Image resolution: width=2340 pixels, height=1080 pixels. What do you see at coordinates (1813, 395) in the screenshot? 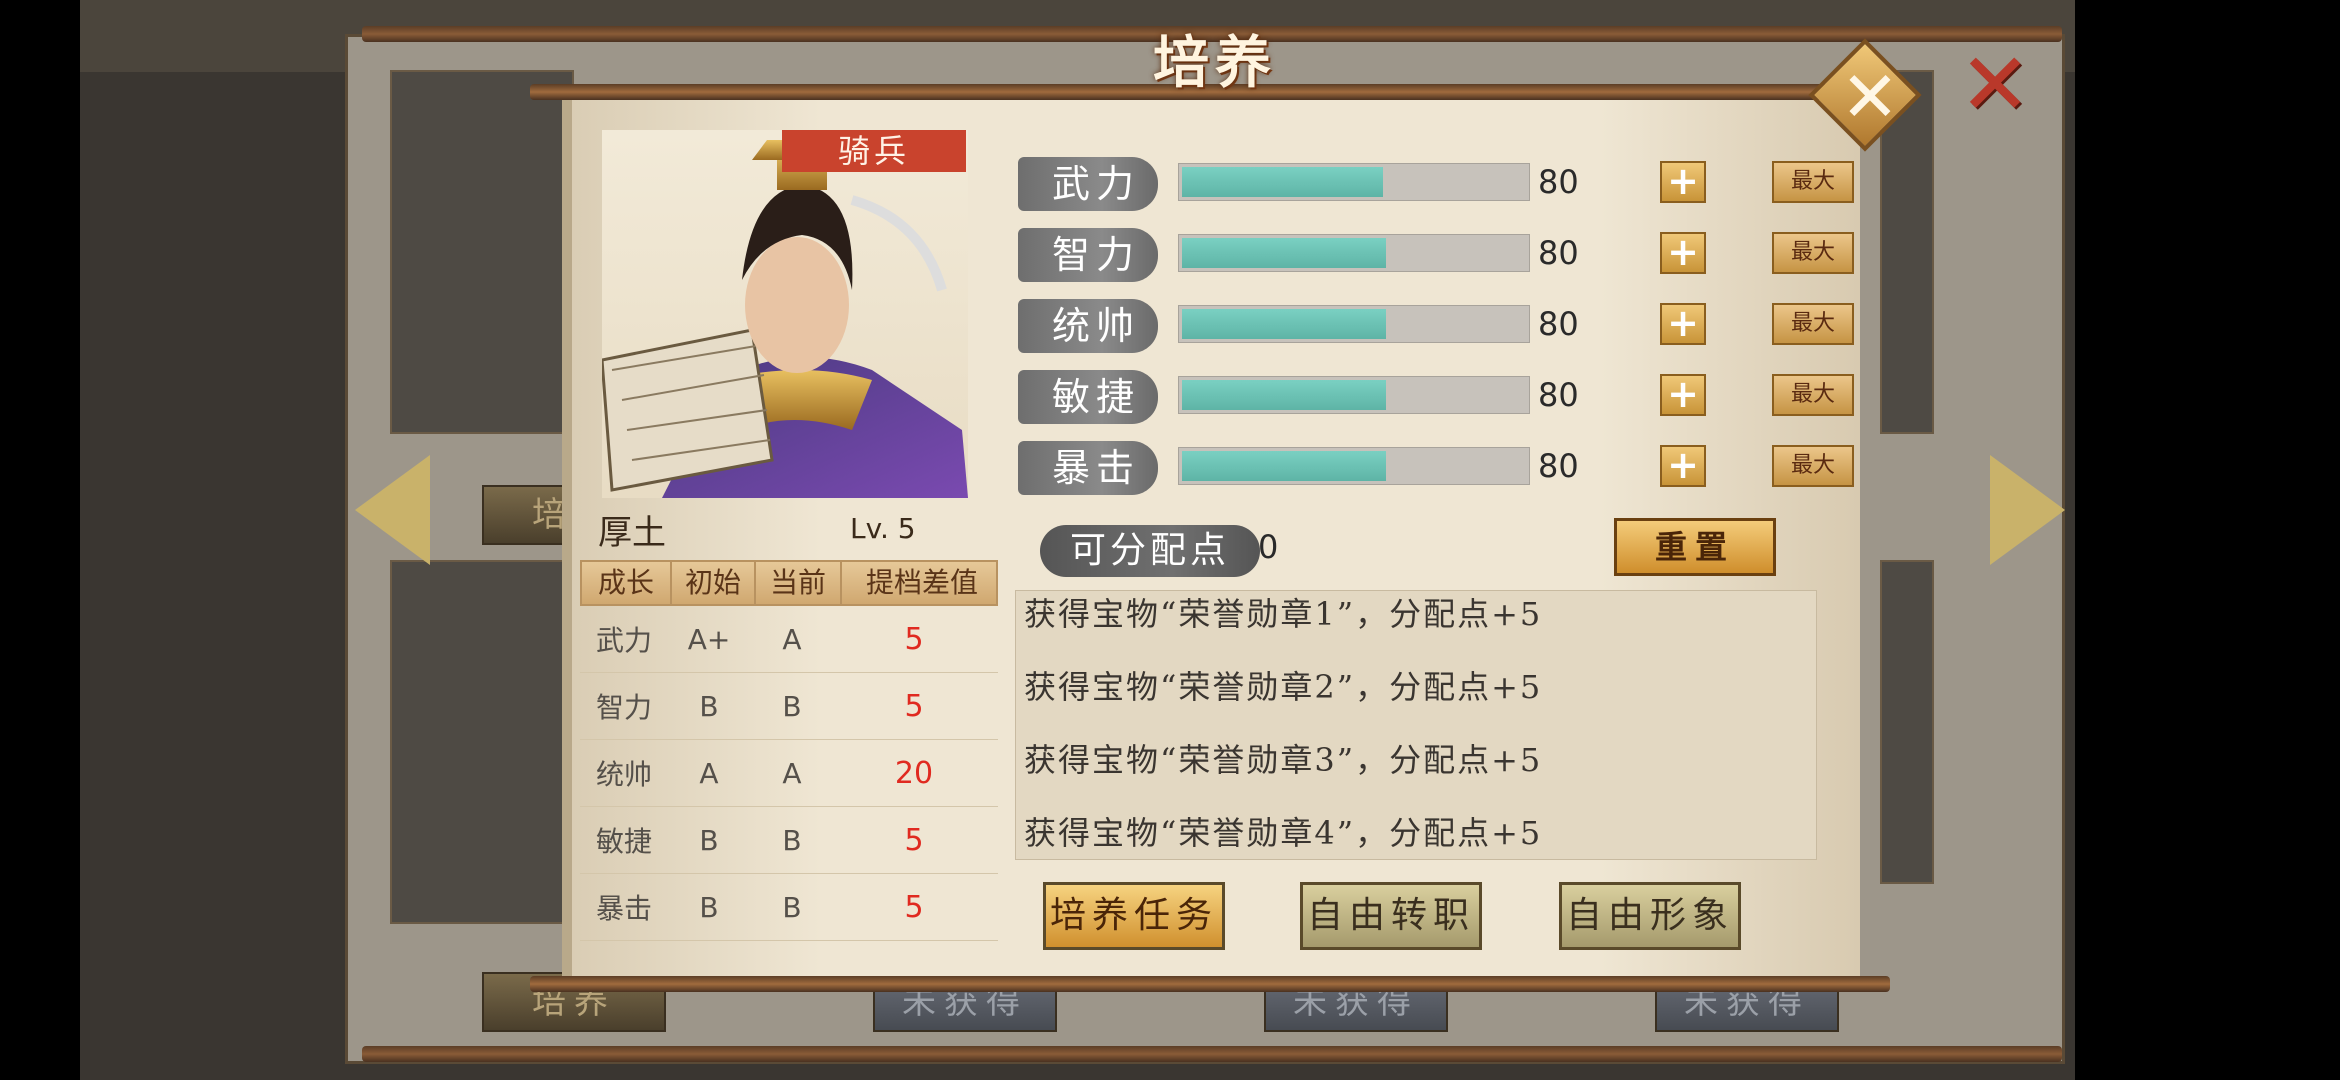
I see `max-button-agility: 最大` at bounding box center [1813, 395].